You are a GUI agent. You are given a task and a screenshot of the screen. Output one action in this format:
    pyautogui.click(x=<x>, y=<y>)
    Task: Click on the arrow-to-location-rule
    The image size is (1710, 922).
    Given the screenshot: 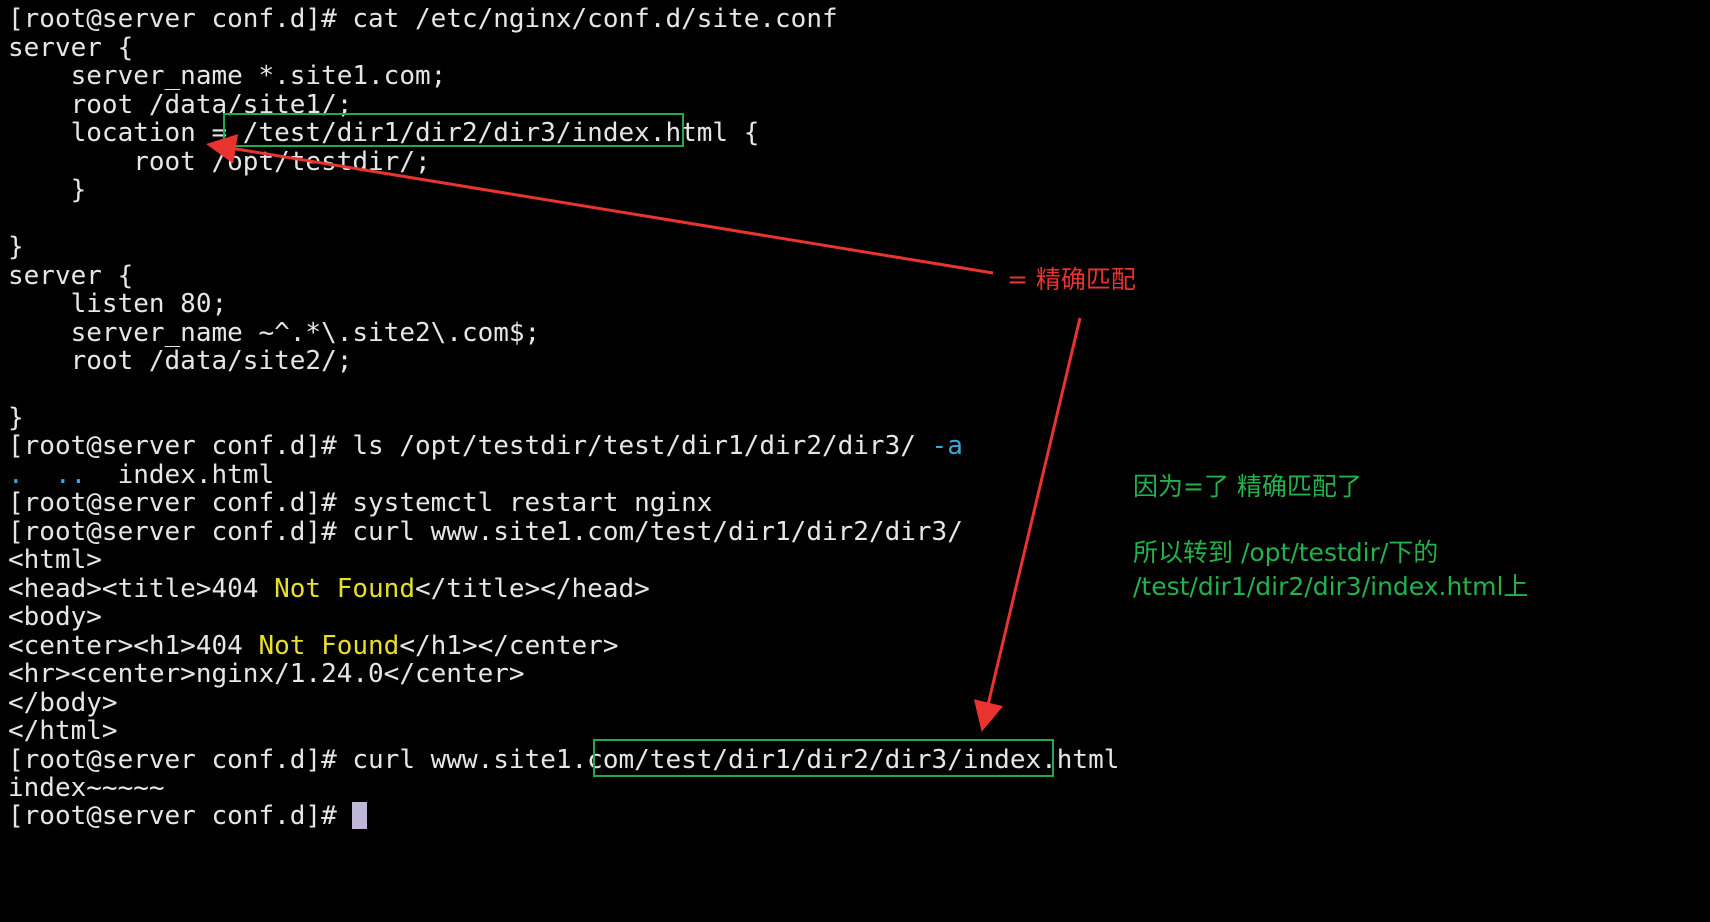 What is the action you would take?
    pyautogui.click(x=600, y=204)
    